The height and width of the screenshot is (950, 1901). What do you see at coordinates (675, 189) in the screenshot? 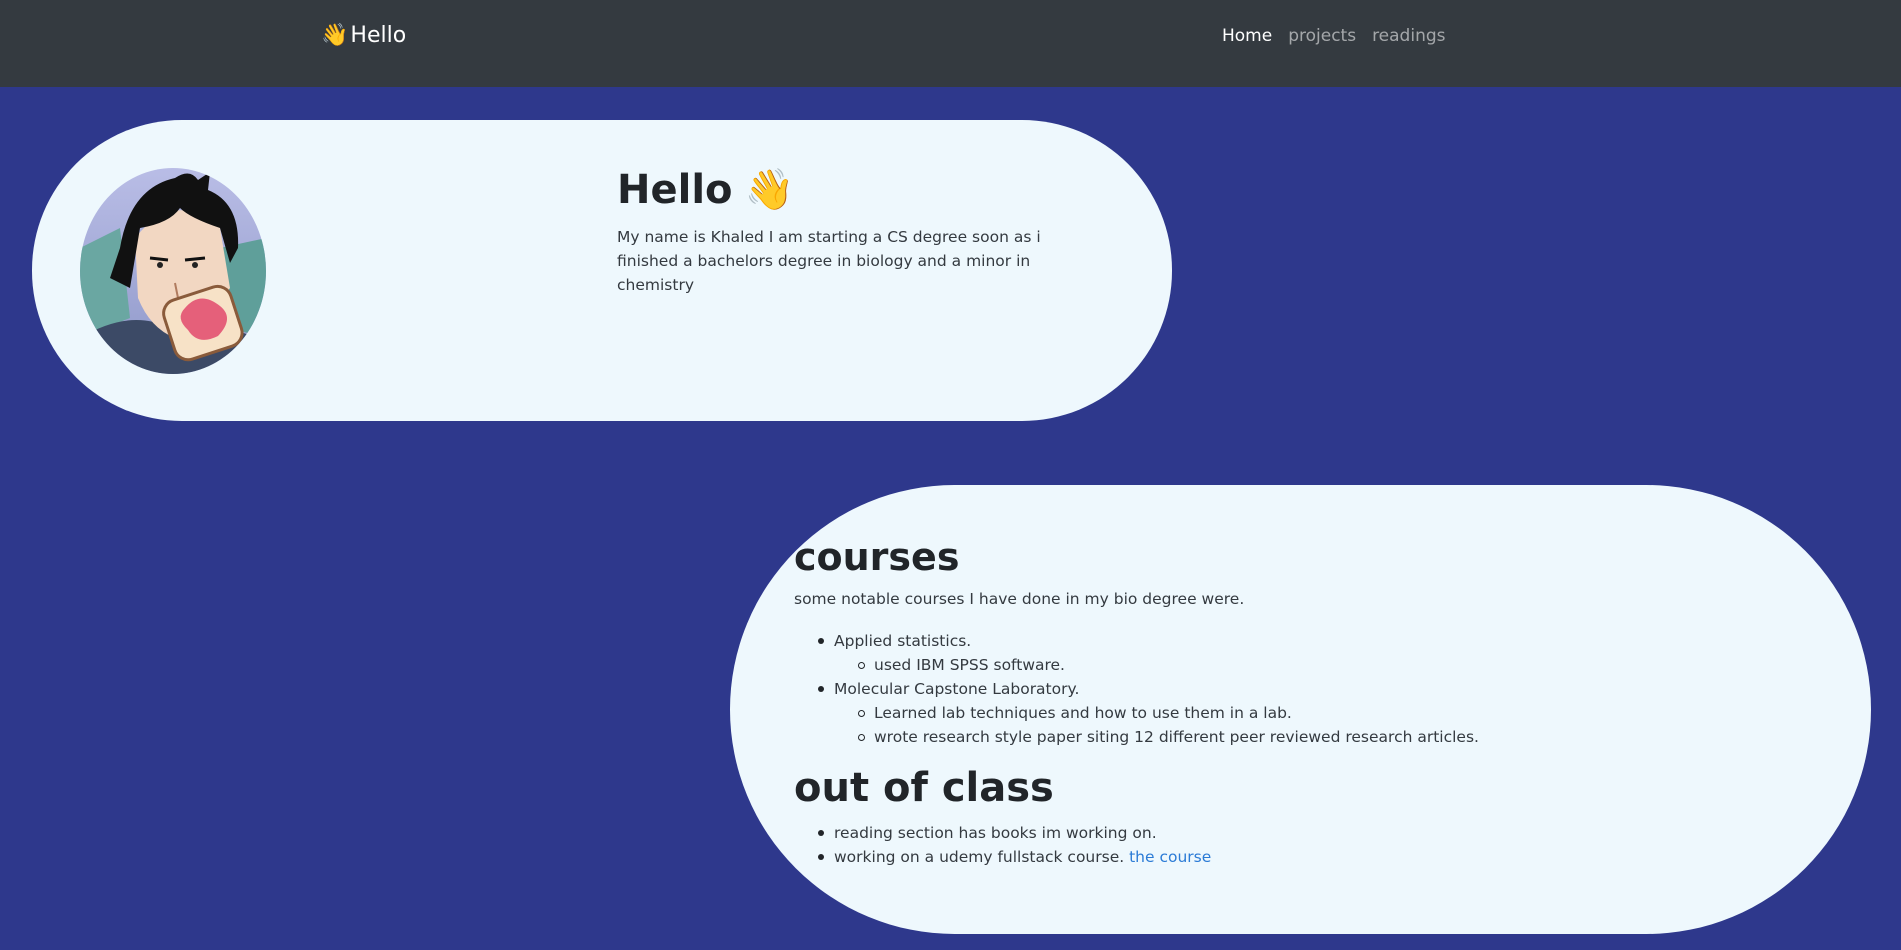
I see `hello-title-text: Hello` at bounding box center [675, 189].